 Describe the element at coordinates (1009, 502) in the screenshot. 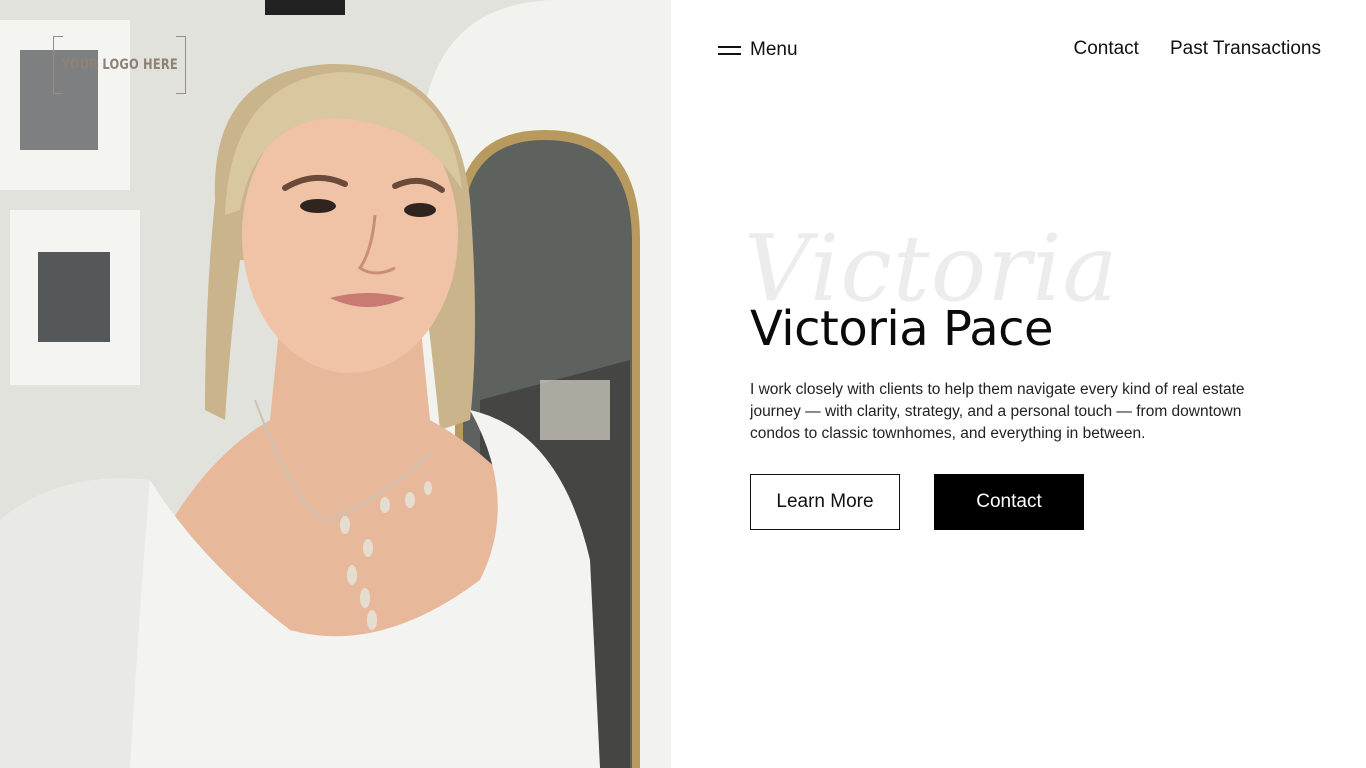

I see `contact-button: Contact` at that location.